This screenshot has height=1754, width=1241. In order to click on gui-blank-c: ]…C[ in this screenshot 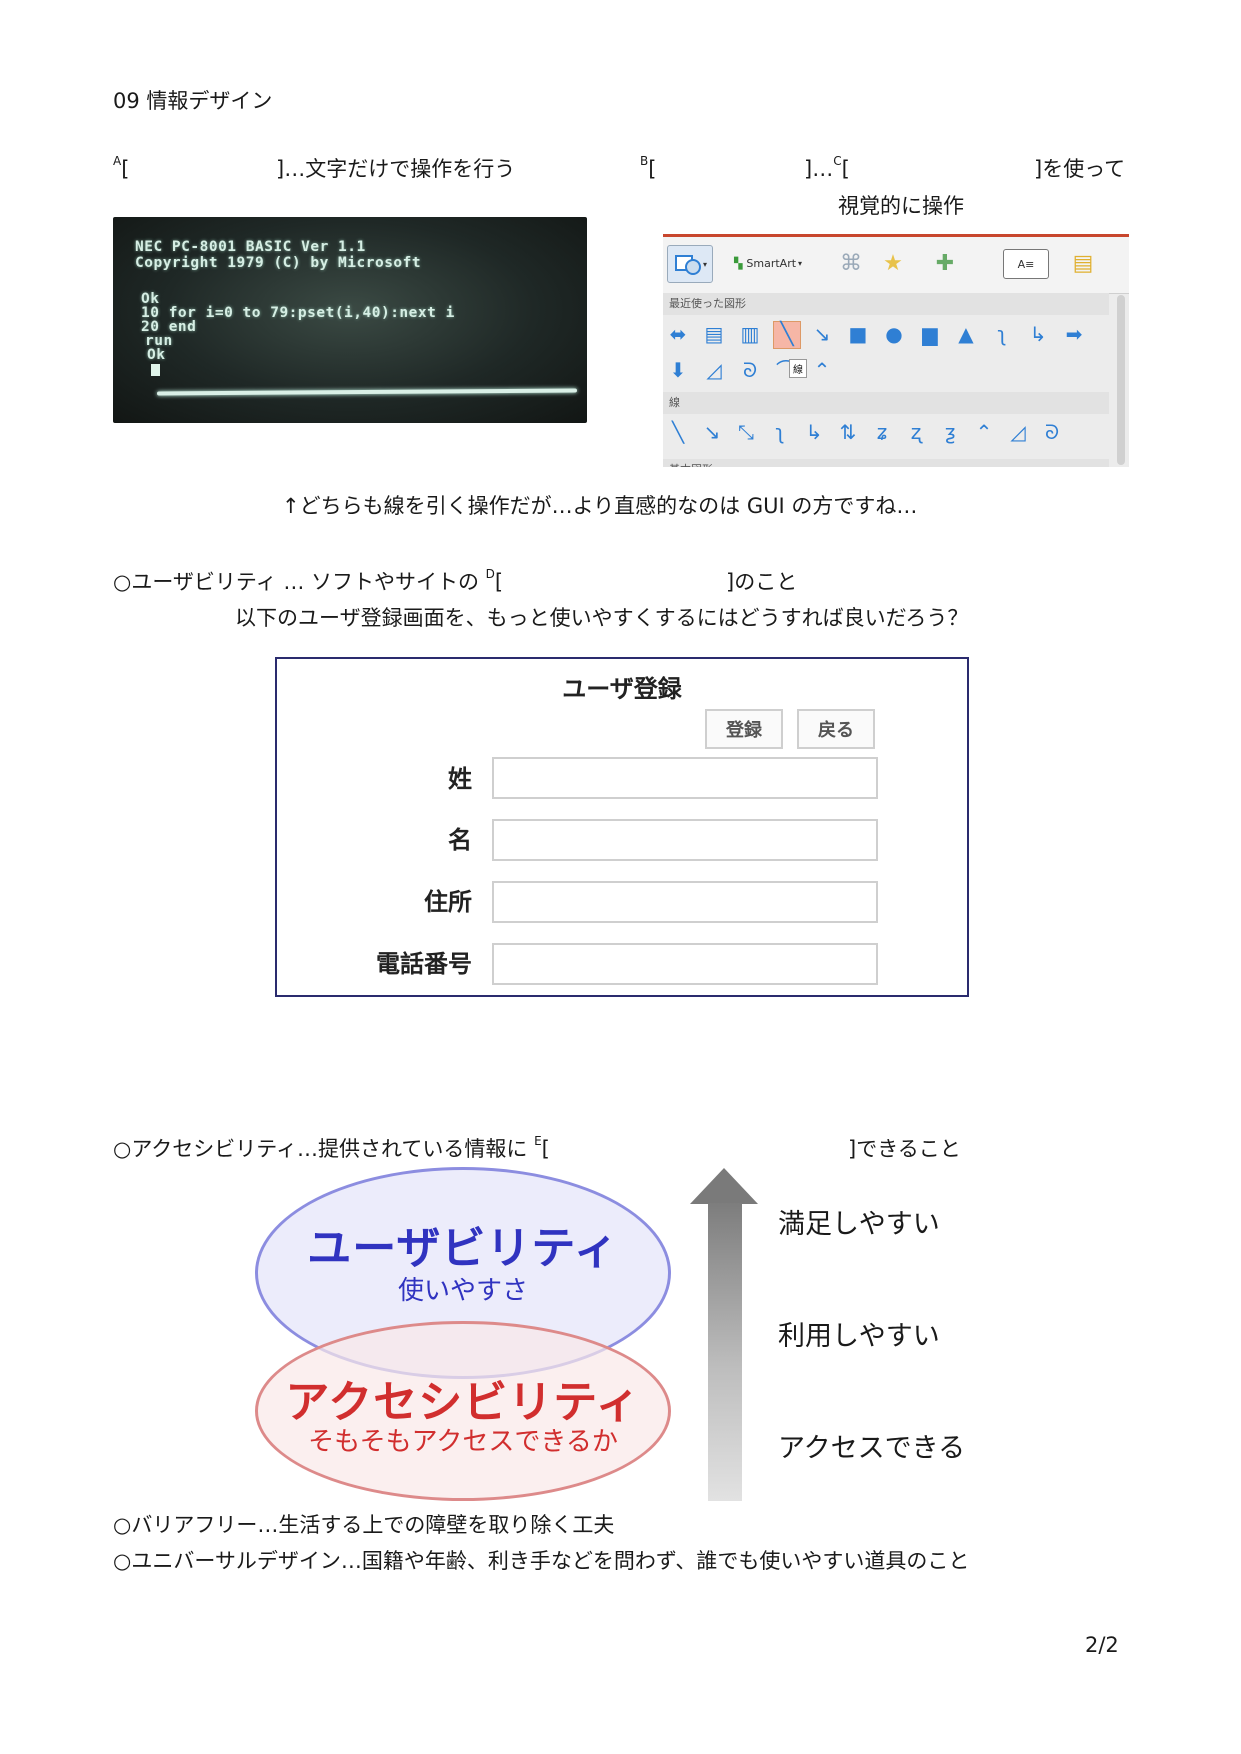, I will do `click(827, 168)`.